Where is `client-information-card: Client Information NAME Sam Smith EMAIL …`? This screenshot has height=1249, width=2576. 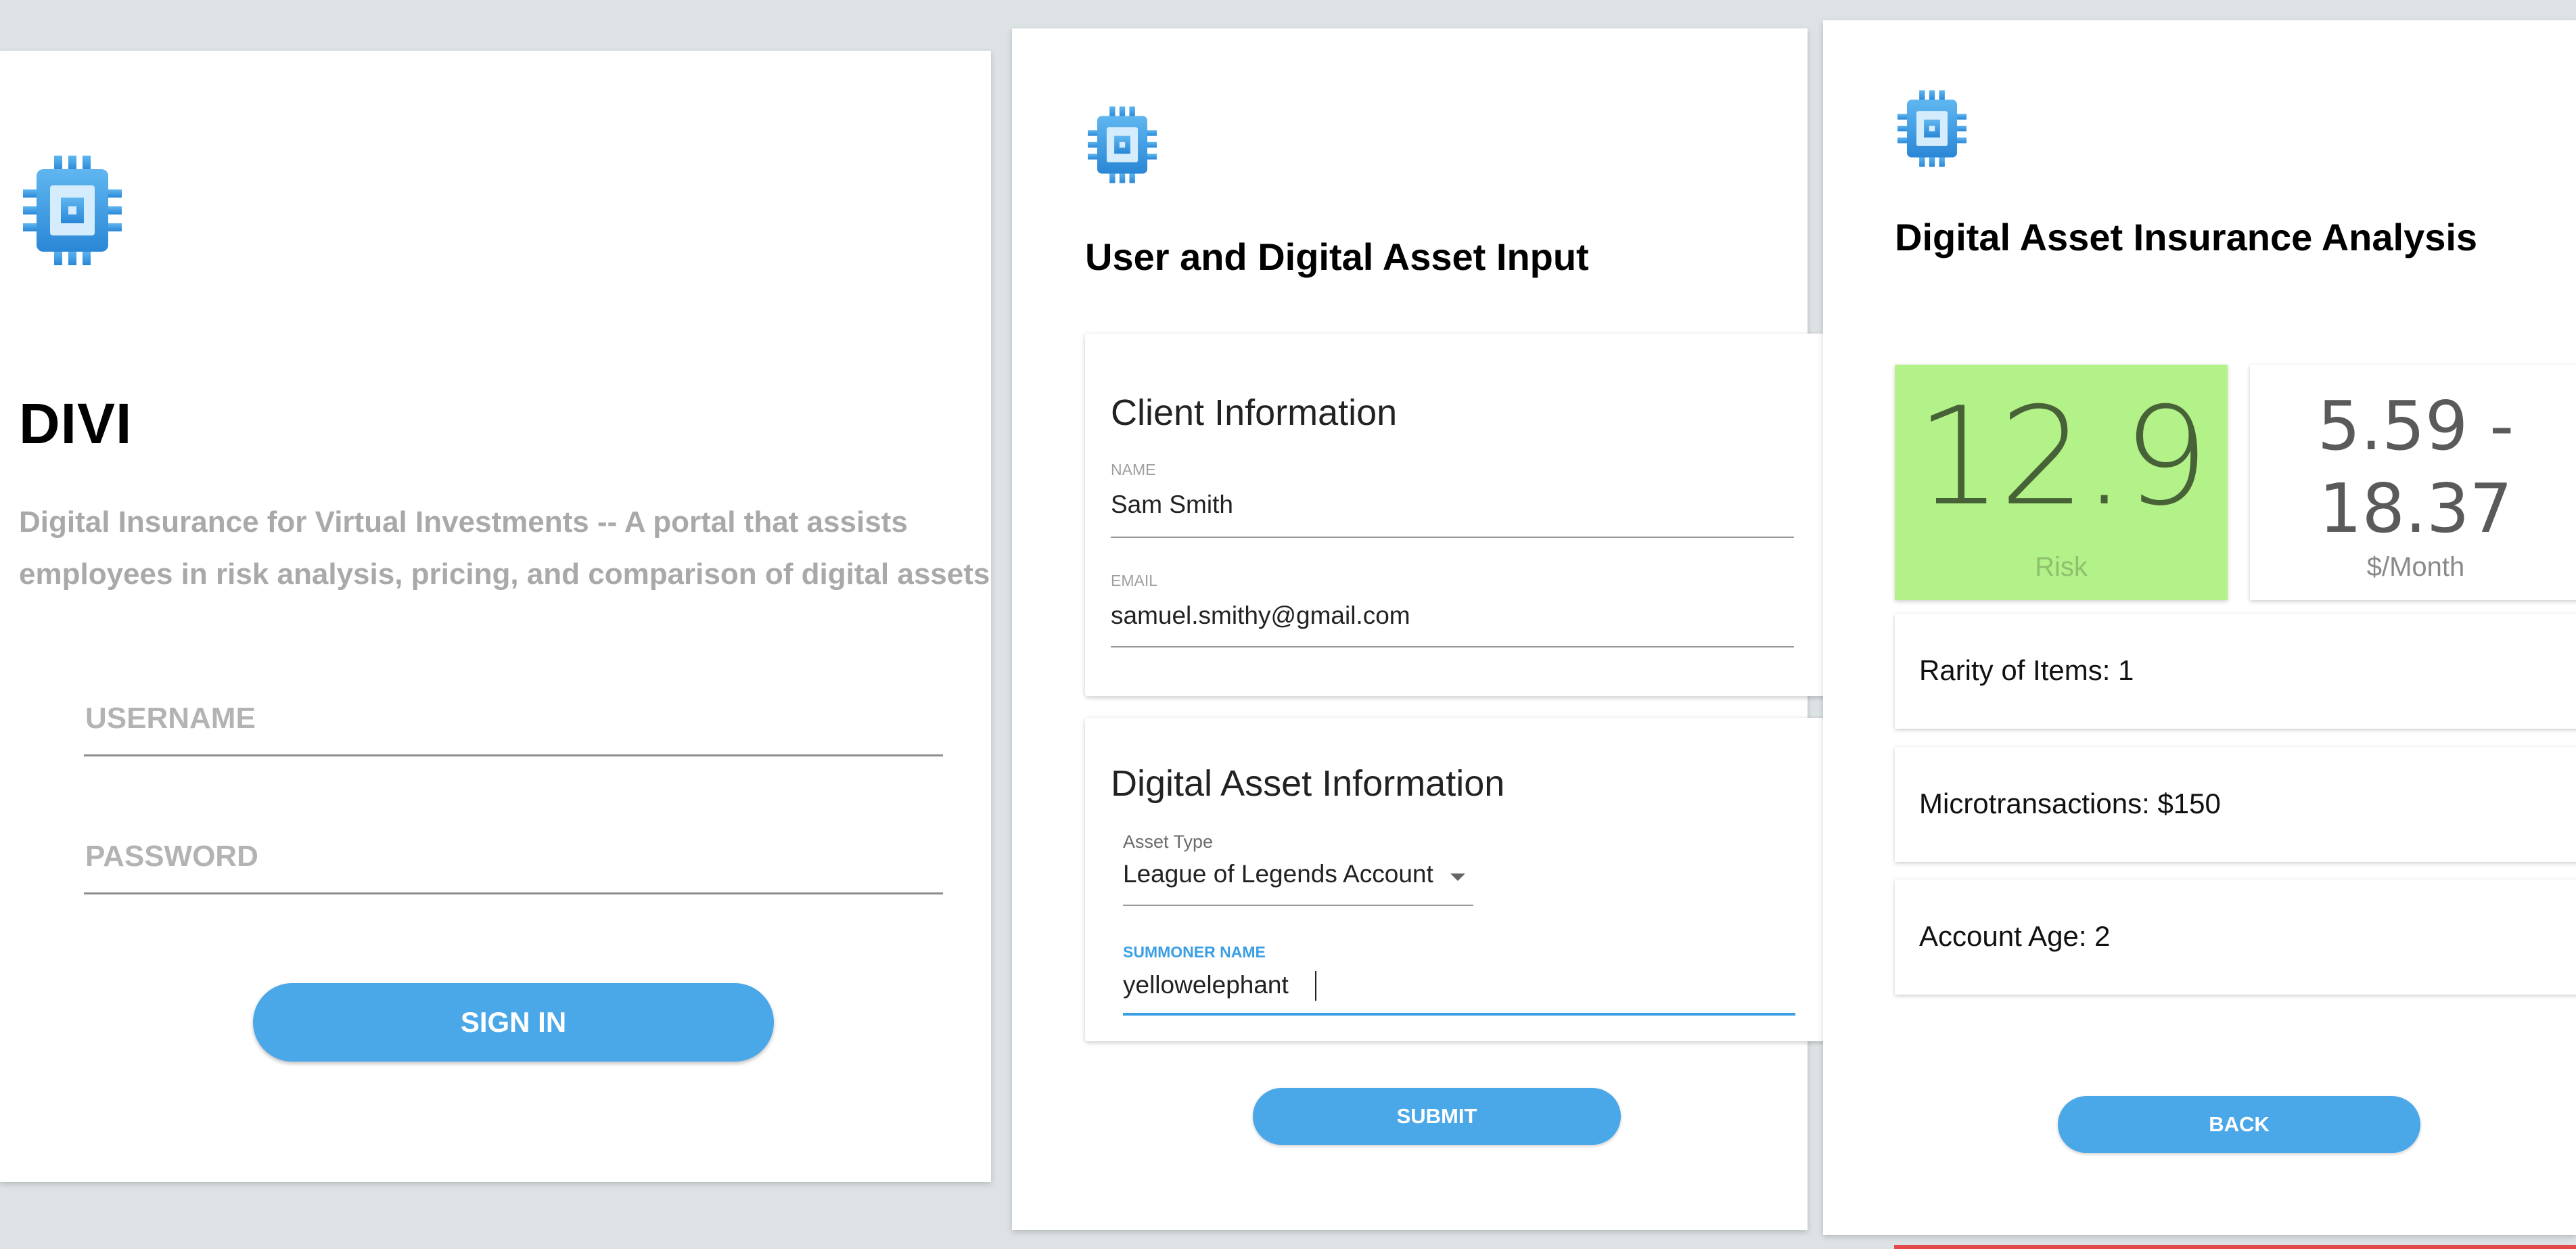 client-information-card: Client Information NAME Sam Smith EMAIL … is located at coordinates (1461, 515).